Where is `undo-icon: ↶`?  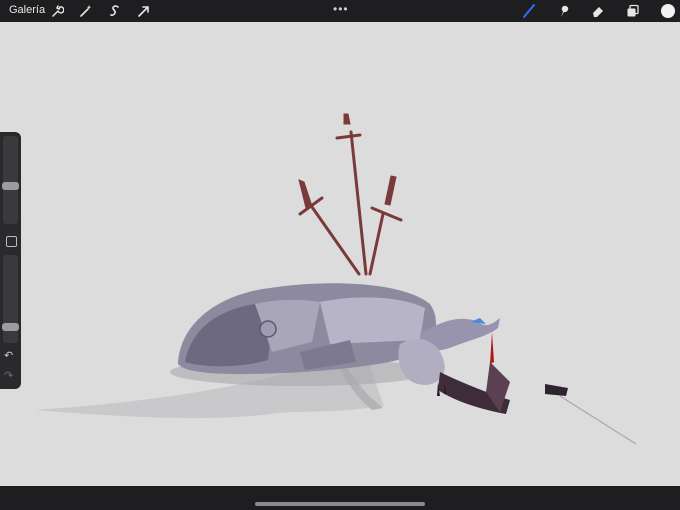
undo-icon: ↶ is located at coordinates (8, 355).